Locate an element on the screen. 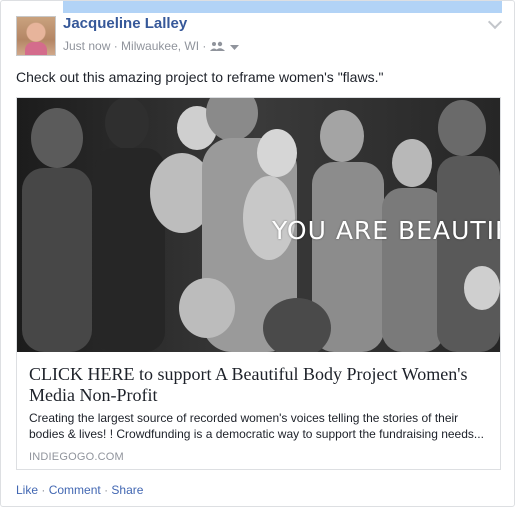 The image size is (515, 507). comment-button: Comment is located at coordinates (75, 490).